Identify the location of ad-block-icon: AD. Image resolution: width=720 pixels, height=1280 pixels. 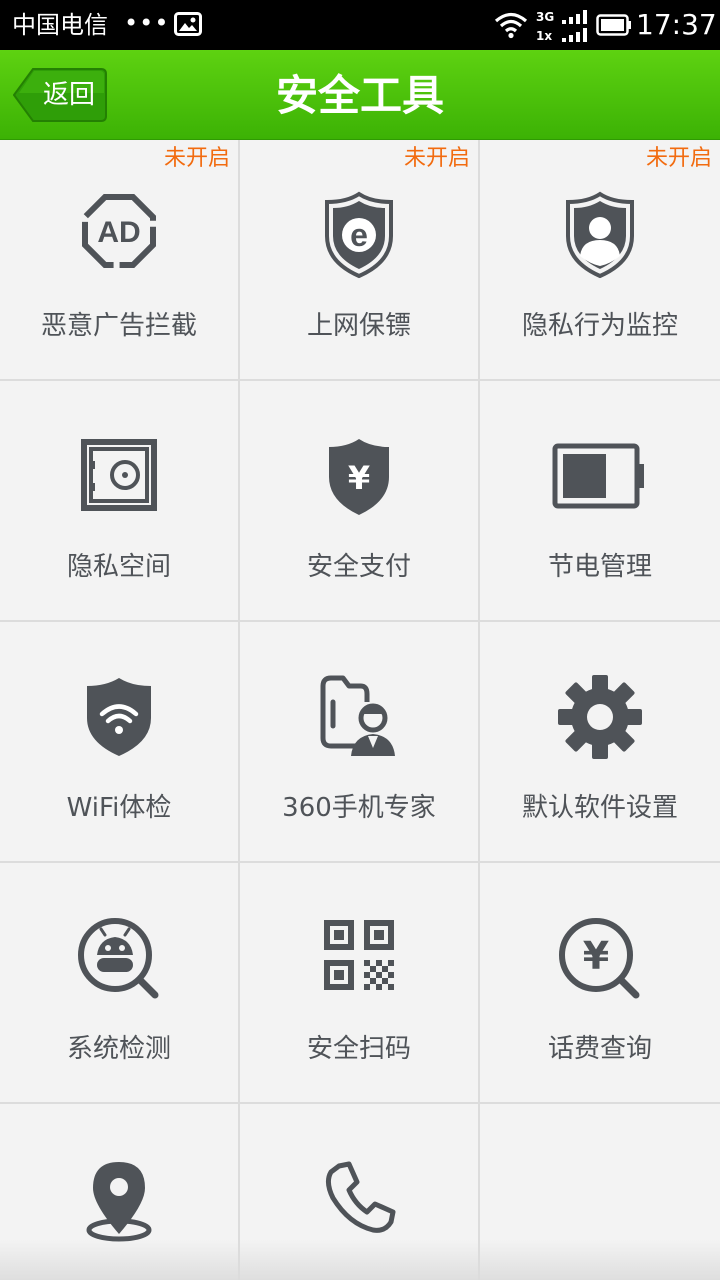
(119, 231).